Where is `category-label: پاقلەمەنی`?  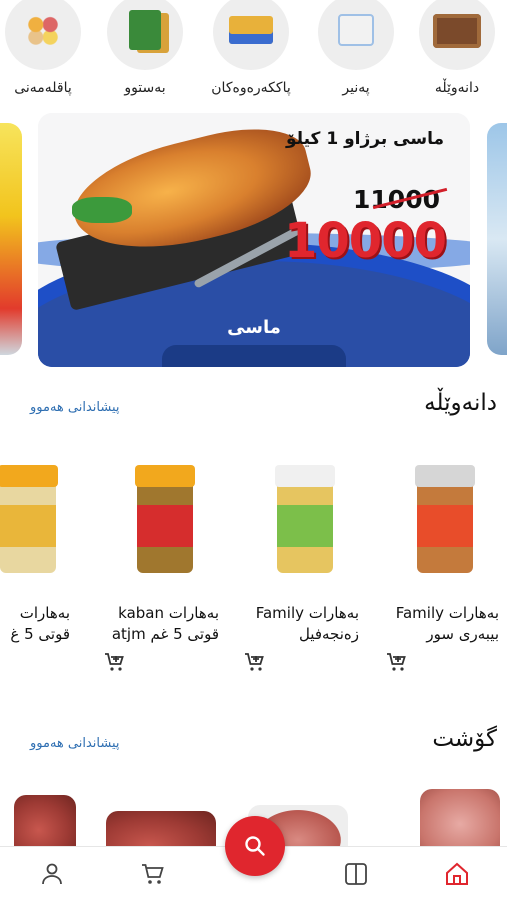
category-label: پاقلەمەنی is located at coordinates (43, 88).